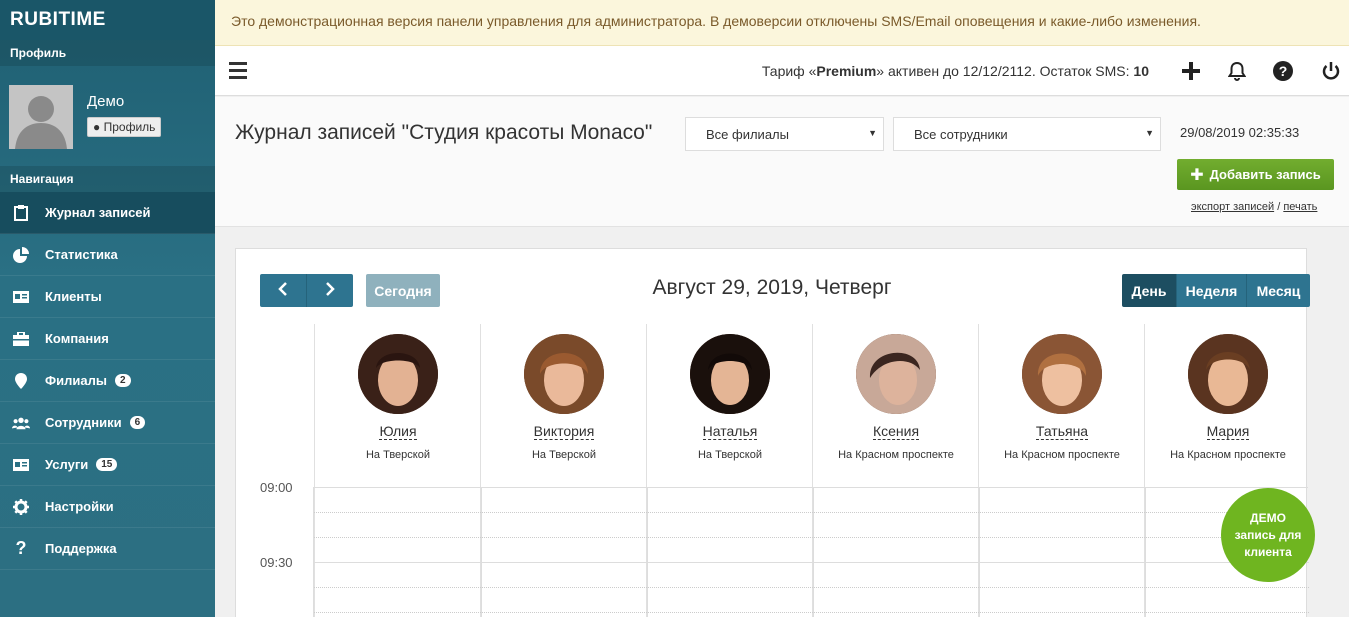 The width and height of the screenshot is (1349, 617). What do you see at coordinates (107, 297) in the screenshot?
I see `sidebar-item-clients: Клиенты` at bounding box center [107, 297].